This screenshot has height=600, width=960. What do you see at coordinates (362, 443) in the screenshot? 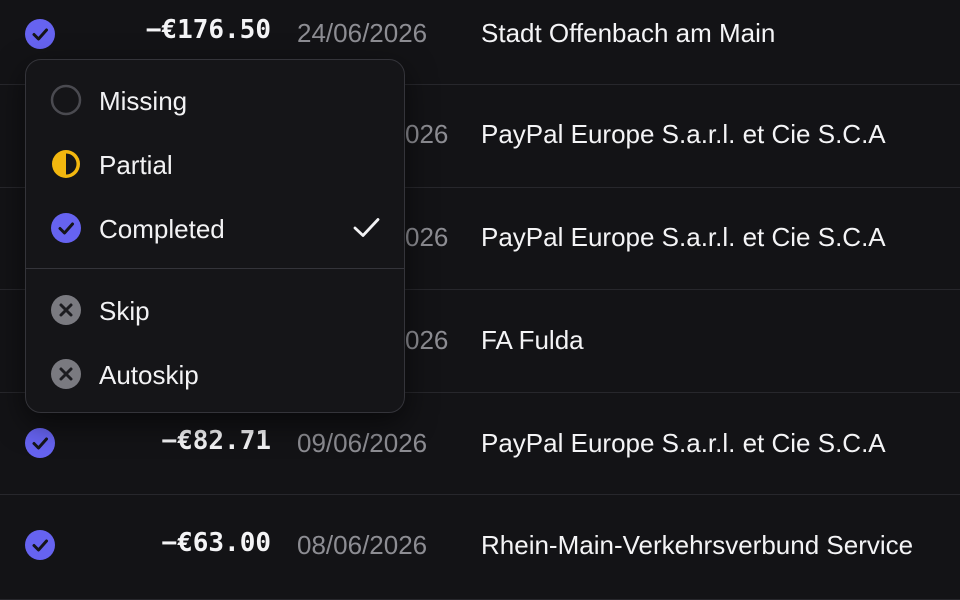
I see `transaction-date: 09/06/2026` at bounding box center [362, 443].